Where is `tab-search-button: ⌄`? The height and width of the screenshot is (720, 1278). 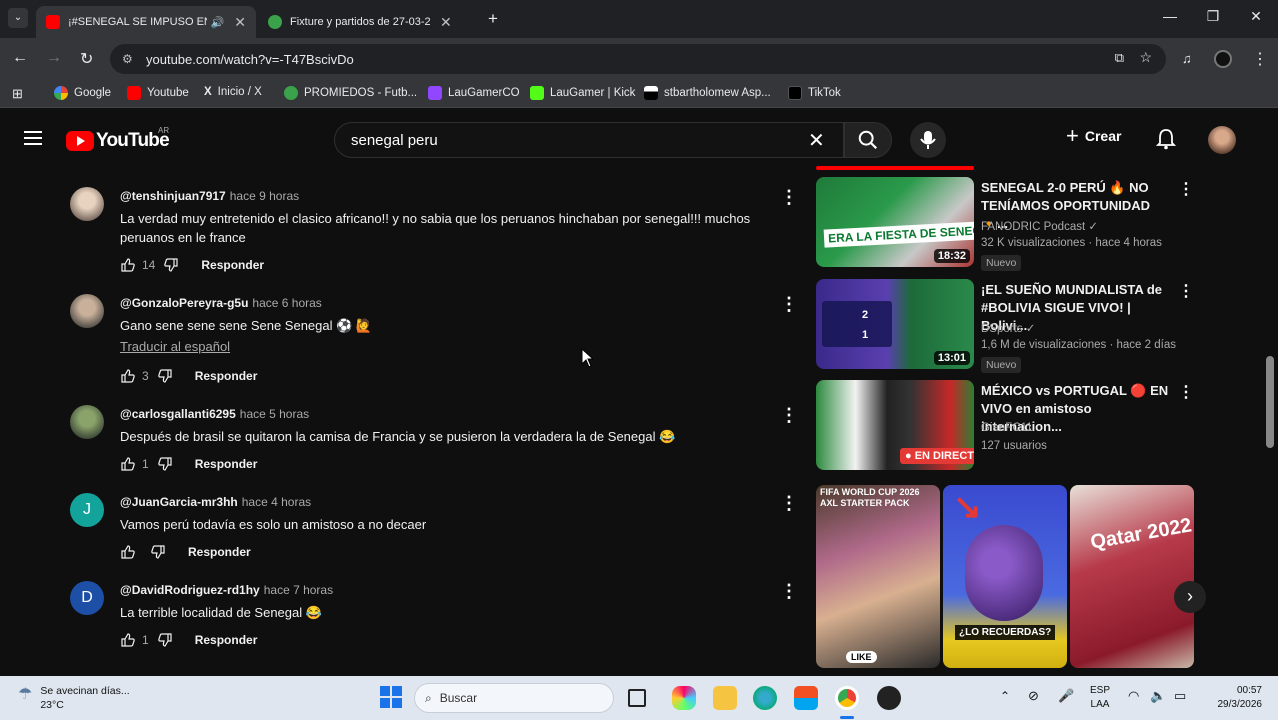
tab-search-button: ⌄ is located at coordinates (18, 18).